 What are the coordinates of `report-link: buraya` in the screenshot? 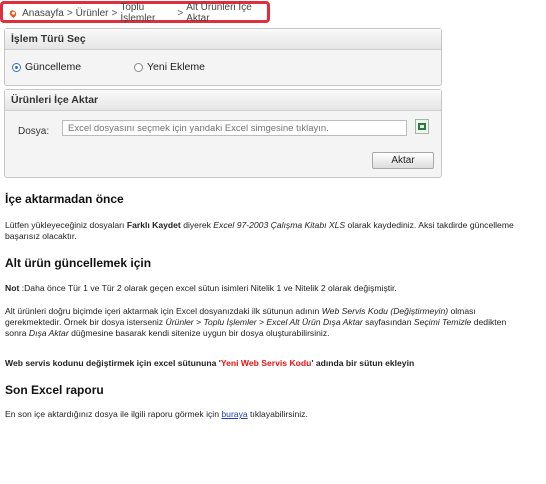 It's located at (234, 414).